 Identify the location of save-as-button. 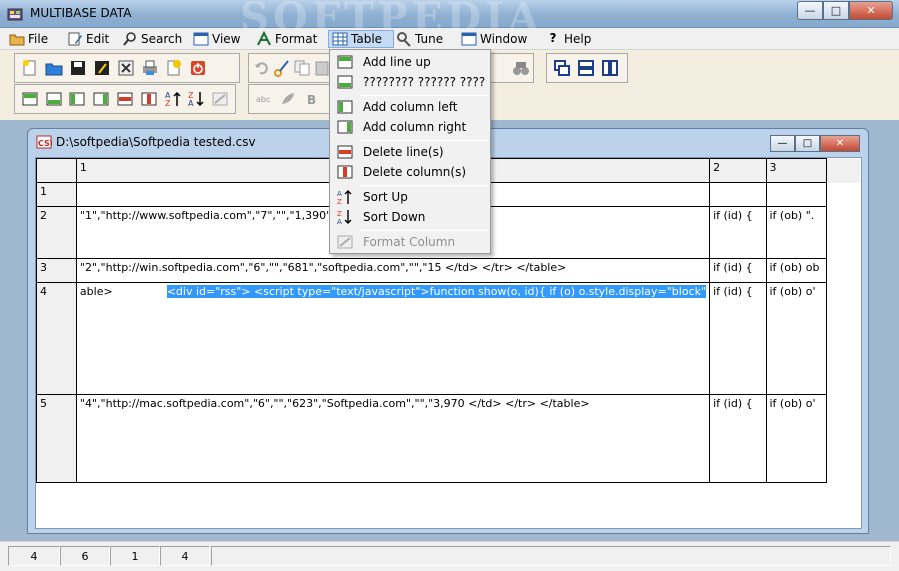
(102, 68).